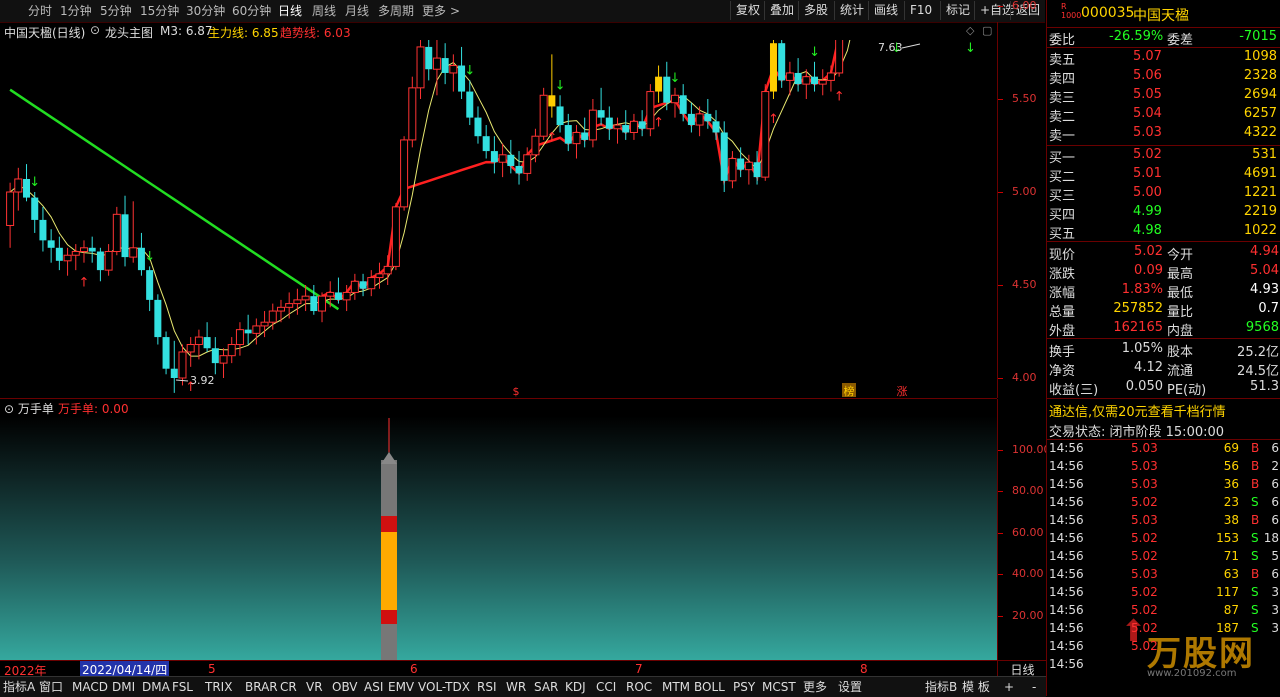 This screenshot has height=697, width=1280. Describe the element at coordinates (744, 687) in the screenshot. I see `indicator-tab-22: PSY` at that location.